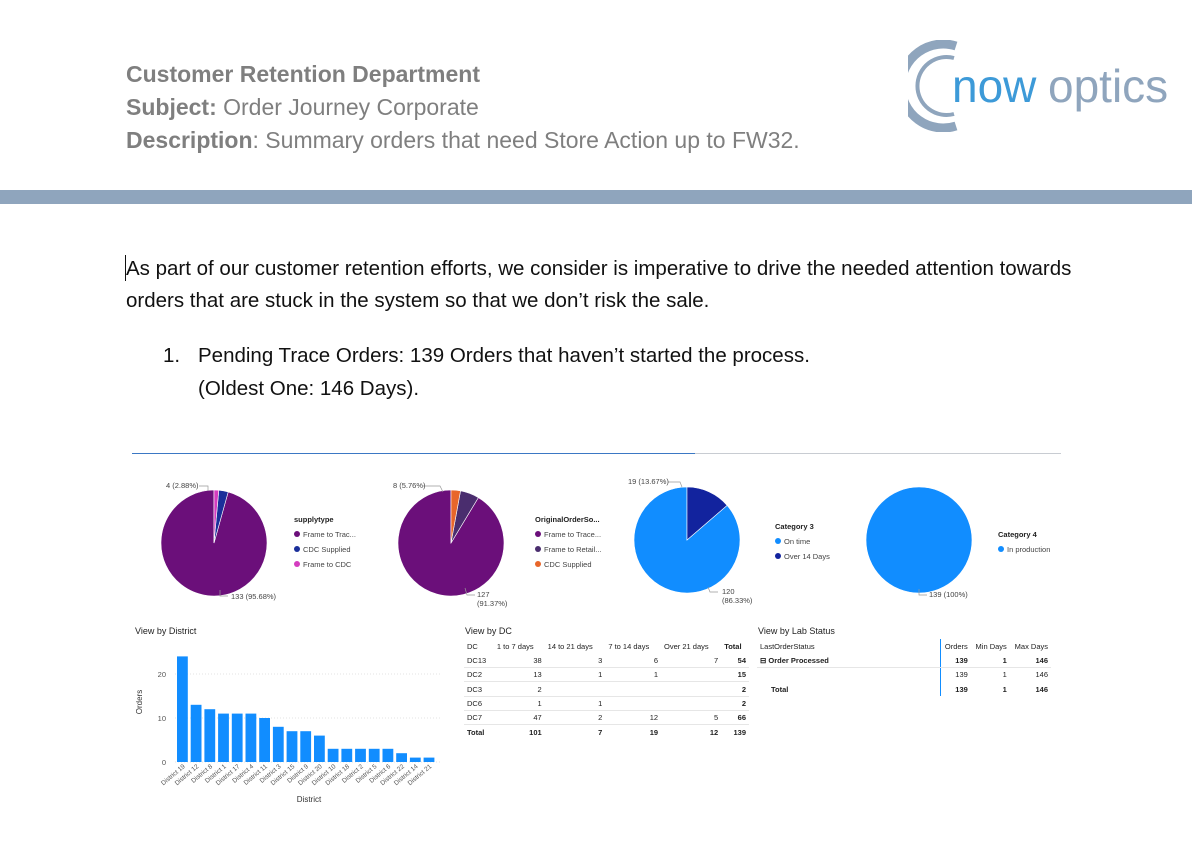 The width and height of the screenshot is (1192, 864). What do you see at coordinates (1017, 534) in the screenshot?
I see `legend-title: Category 4` at bounding box center [1017, 534].